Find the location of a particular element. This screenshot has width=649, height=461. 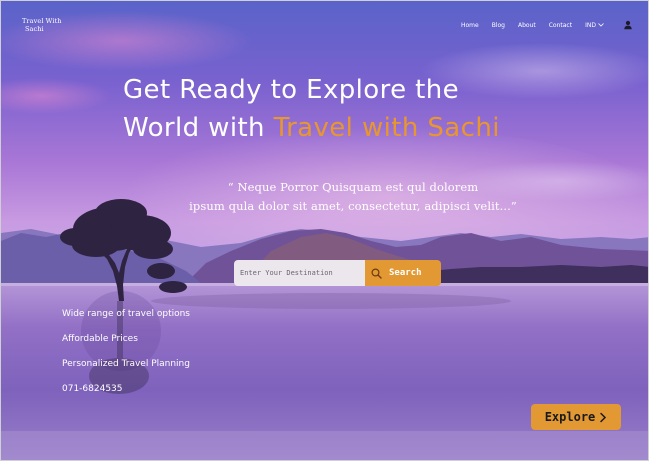

feature-item-affordable-prices: Affordable Prices is located at coordinates (100, 339).